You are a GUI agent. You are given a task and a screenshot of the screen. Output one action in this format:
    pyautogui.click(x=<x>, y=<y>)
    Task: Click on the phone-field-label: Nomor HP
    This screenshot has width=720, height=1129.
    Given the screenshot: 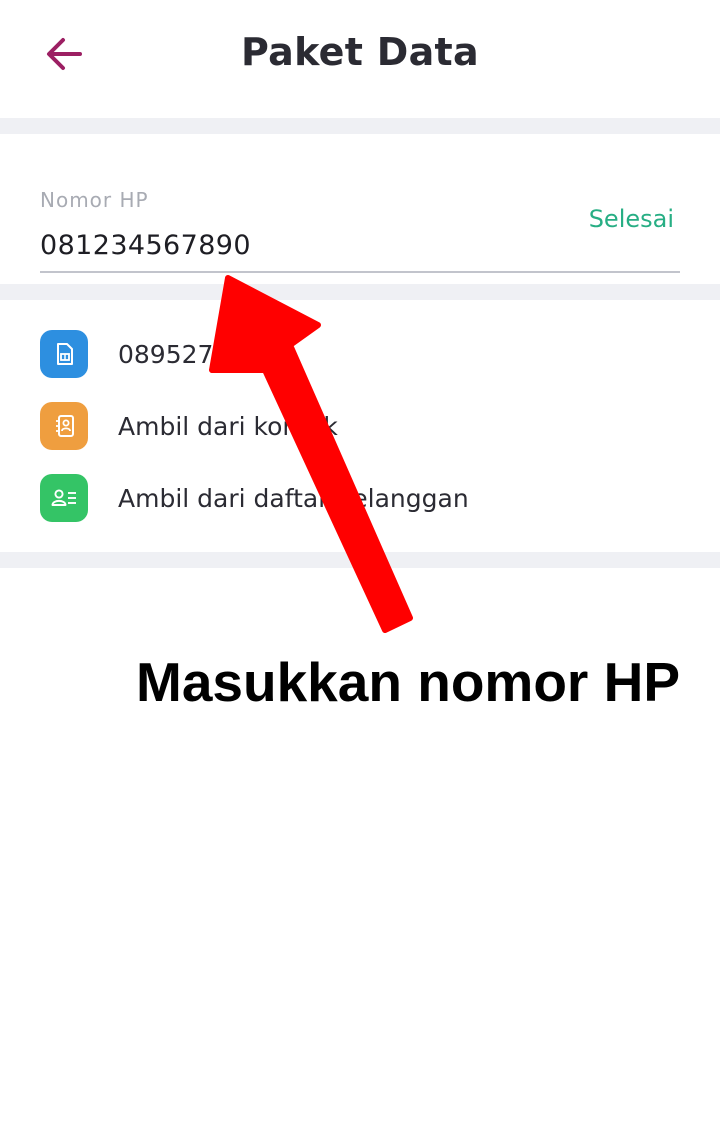 What is the action you would take?
    pyautogui.click(x=94, y=200)
    